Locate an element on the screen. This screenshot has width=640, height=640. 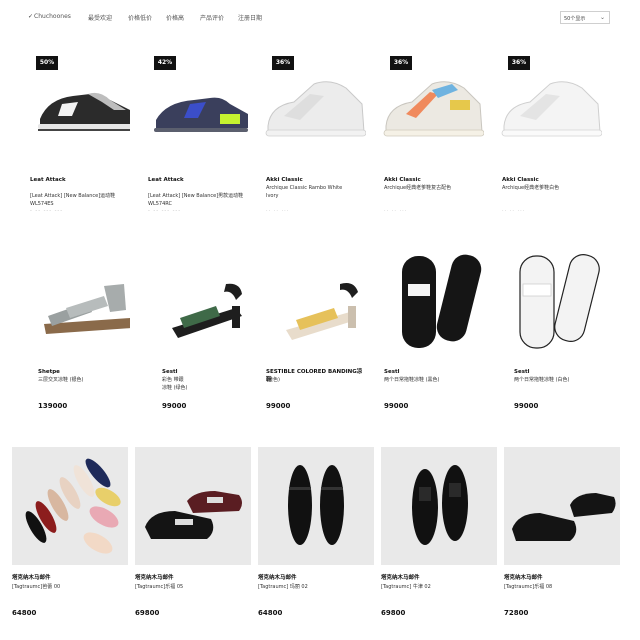
product-price: 72800 is located at coordinates (516, 613).